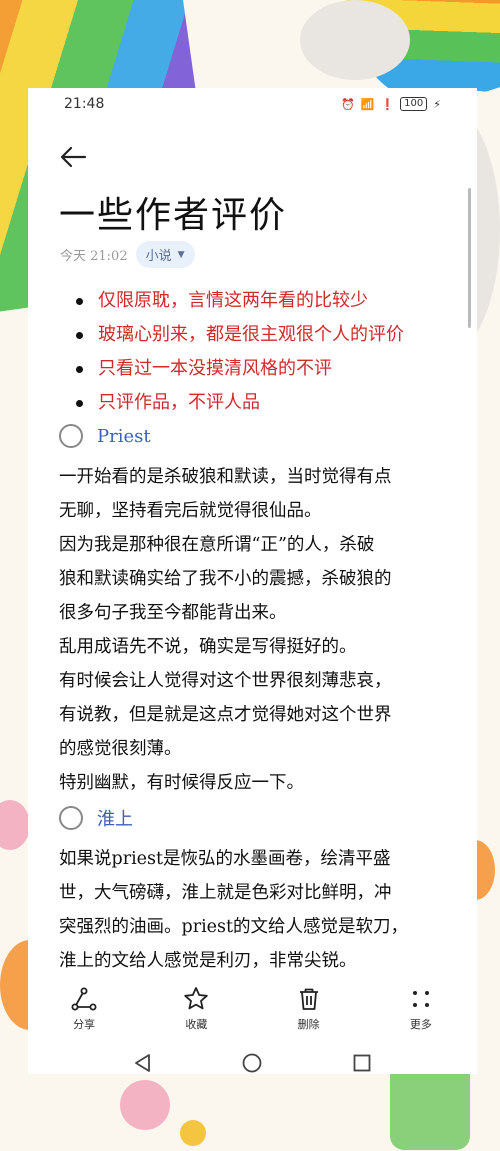  Describe the element at coordinates (367, 104) in the screenshot. I see `wifi-icon: 📶` at that location.